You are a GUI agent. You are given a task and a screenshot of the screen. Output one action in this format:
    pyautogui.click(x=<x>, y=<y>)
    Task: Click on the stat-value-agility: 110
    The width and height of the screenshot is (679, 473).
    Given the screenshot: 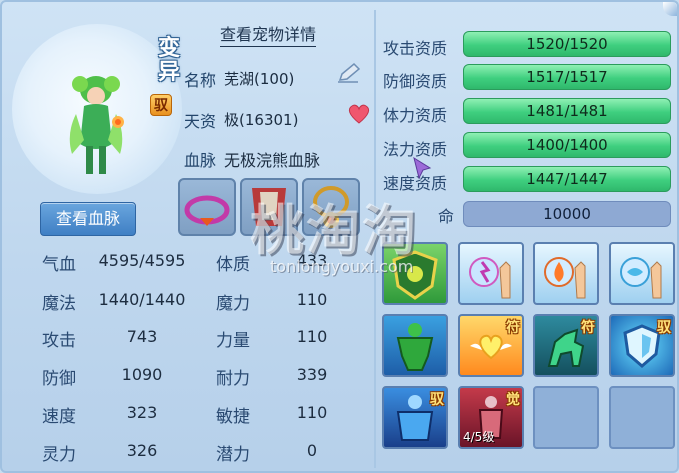 What is the action you would take?
    pyautogui.click(x=312, y=412)
    